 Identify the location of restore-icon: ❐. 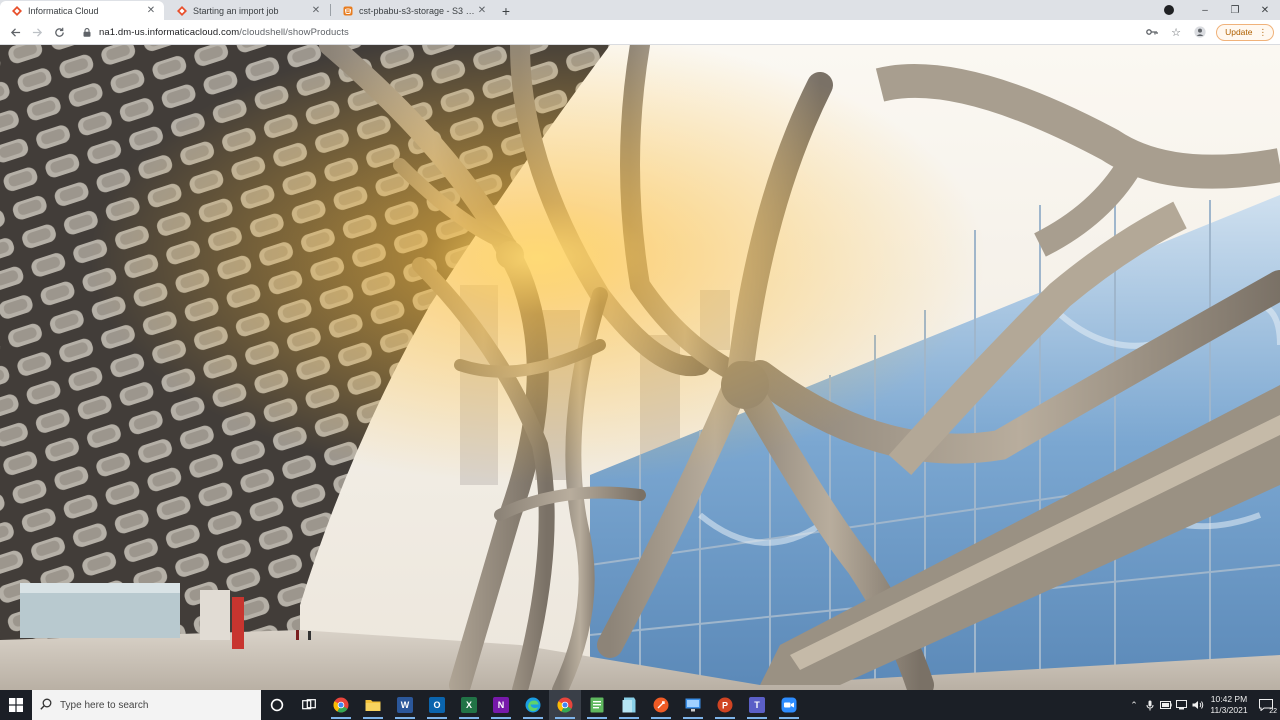
(1235, 10).